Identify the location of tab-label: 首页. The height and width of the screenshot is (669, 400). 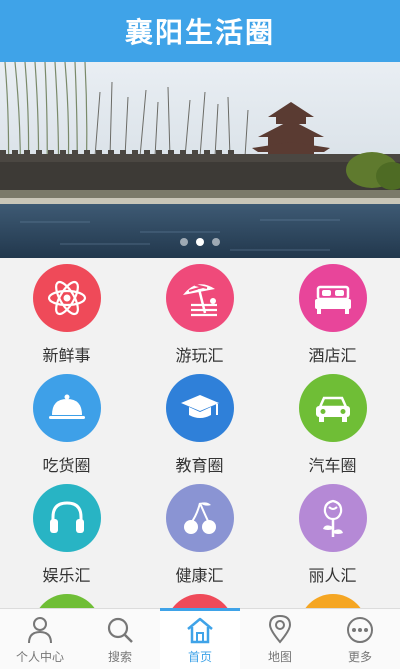
(199, 657).